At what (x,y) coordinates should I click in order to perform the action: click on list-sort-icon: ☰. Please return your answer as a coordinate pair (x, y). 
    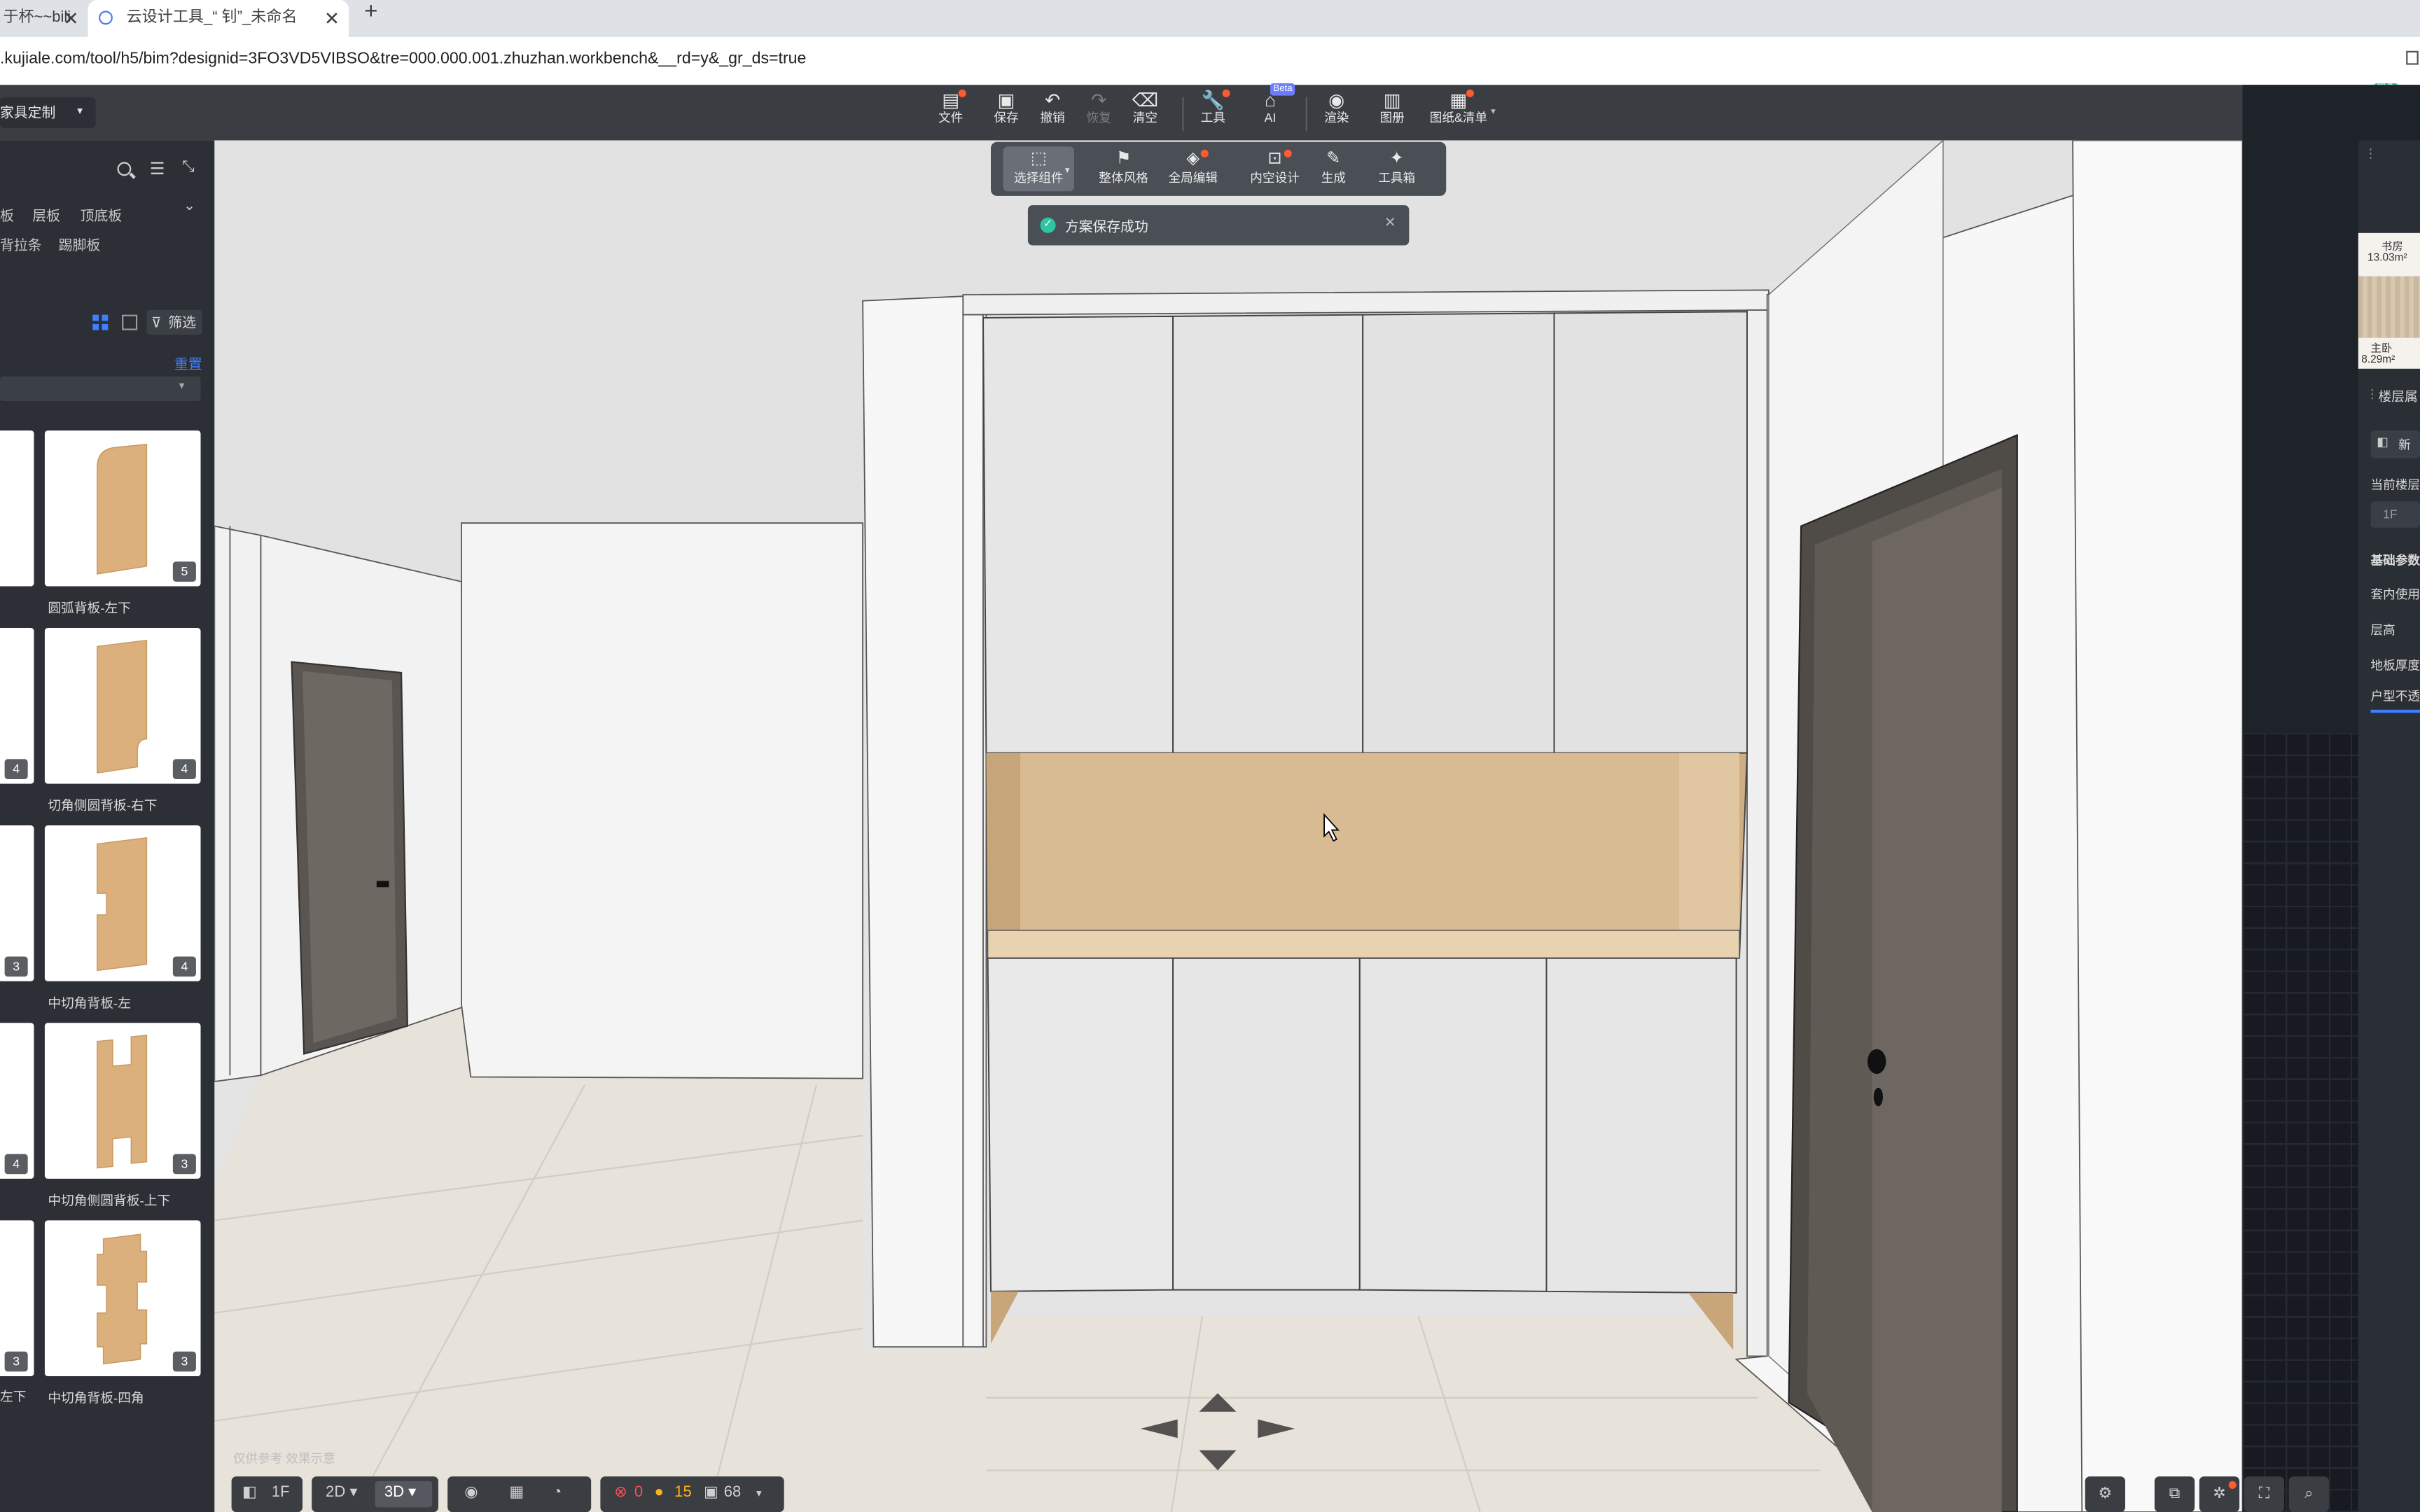
    Looking at the image, I should click on (157, 168).